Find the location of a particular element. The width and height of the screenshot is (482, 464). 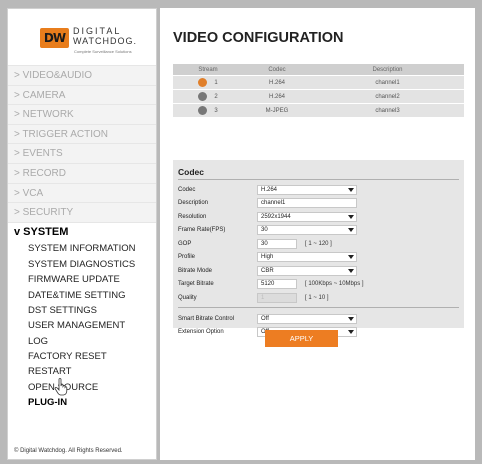

stream-row-1: 1 H.264 channel1 is located at coordinates (318, 82).